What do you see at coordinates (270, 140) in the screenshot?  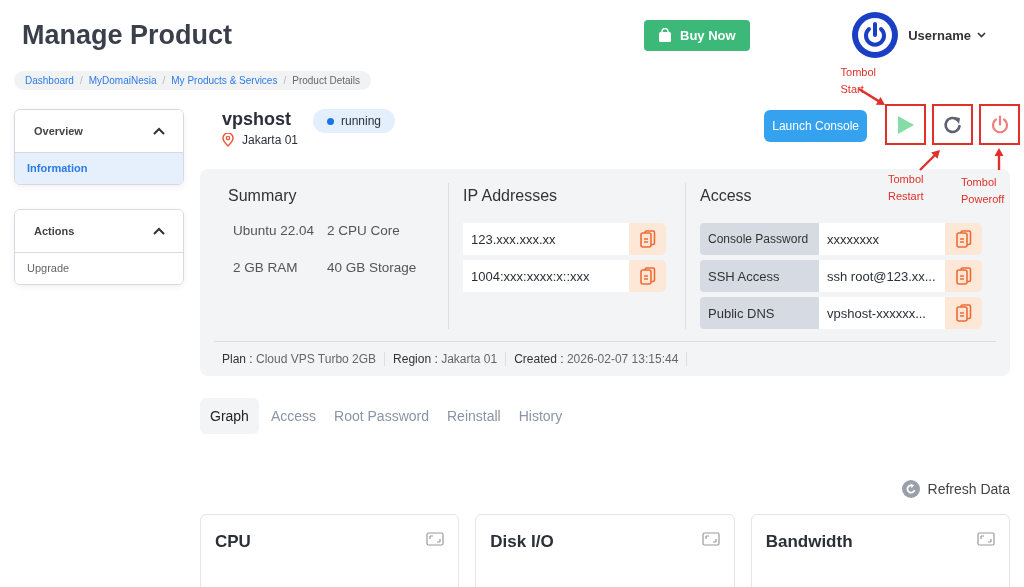 I see `server-location: Jakarta 01` at bounding box center [270, 140].